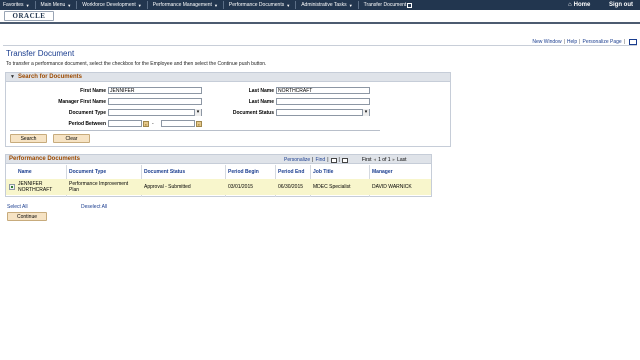 The width and height of the screenshot is (640, 360). What do you see at coordinates (93, 91) in the screenshot?
I see `first-name-label: First Name` at bounding box center [93, 91].